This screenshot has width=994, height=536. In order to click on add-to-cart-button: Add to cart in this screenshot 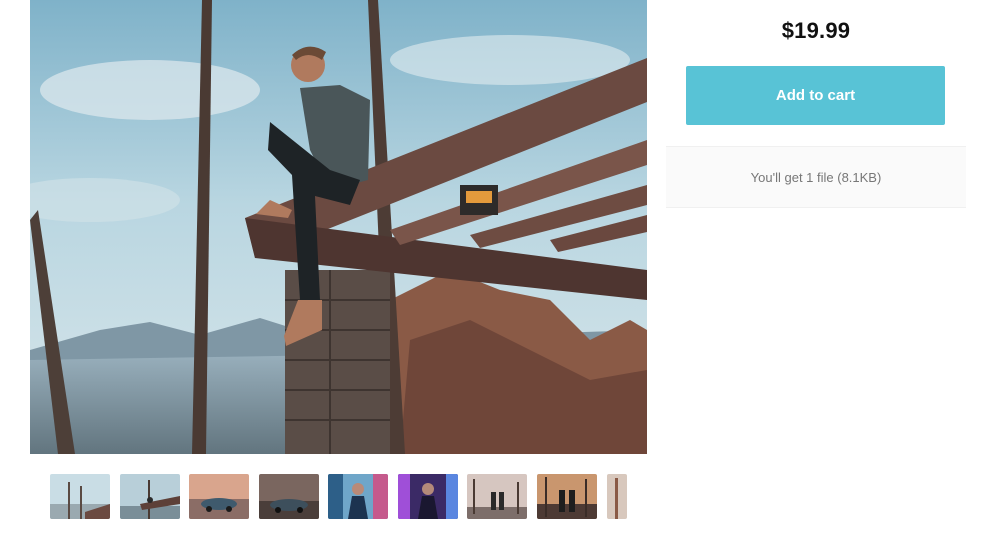, I will do `click(815, 95)`.